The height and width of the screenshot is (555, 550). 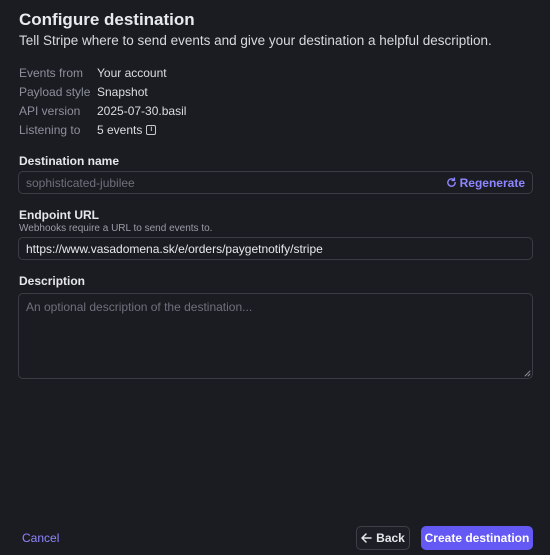 What do you see at coordinates (50, 110) in the screenshot?
I see `api-version-key: API version` at bounding box center [50, 110].